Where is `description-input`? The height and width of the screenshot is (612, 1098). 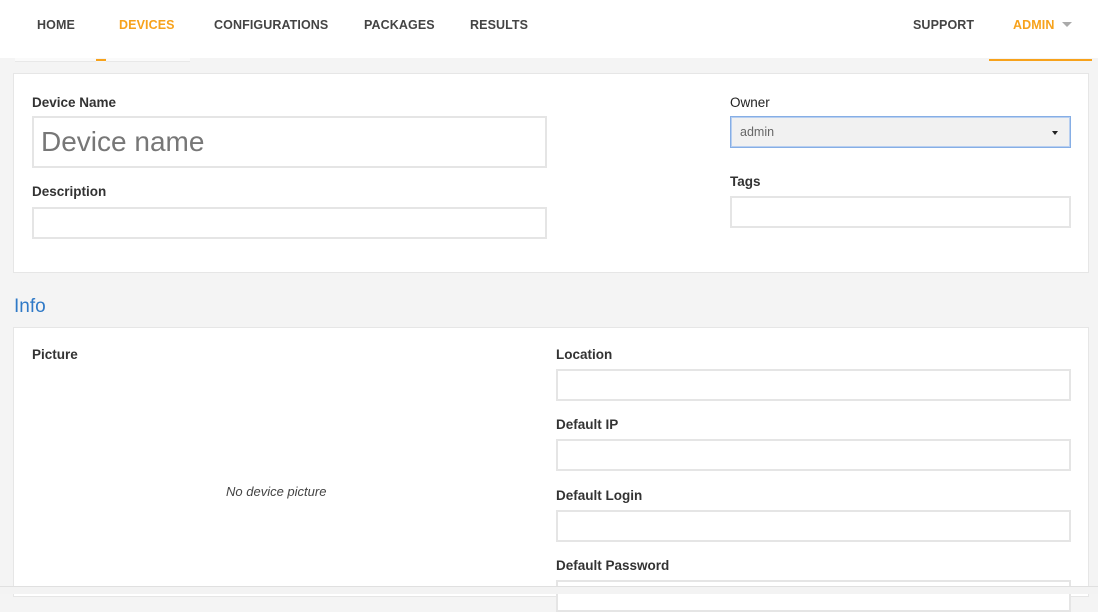 description-input is located at coordinates (289, 223).